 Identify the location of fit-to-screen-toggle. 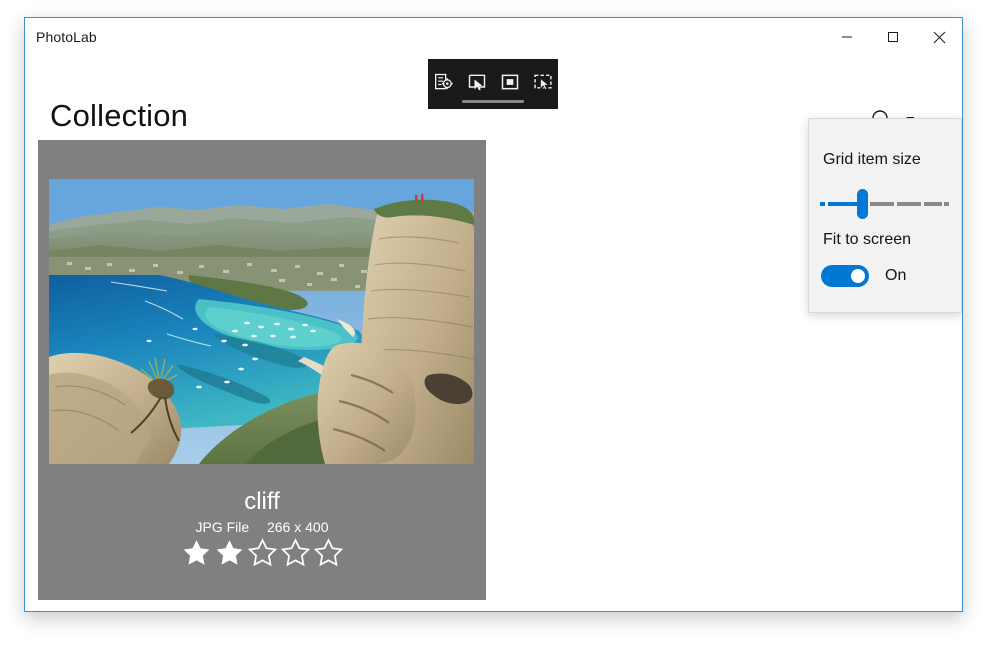
(845, 276).